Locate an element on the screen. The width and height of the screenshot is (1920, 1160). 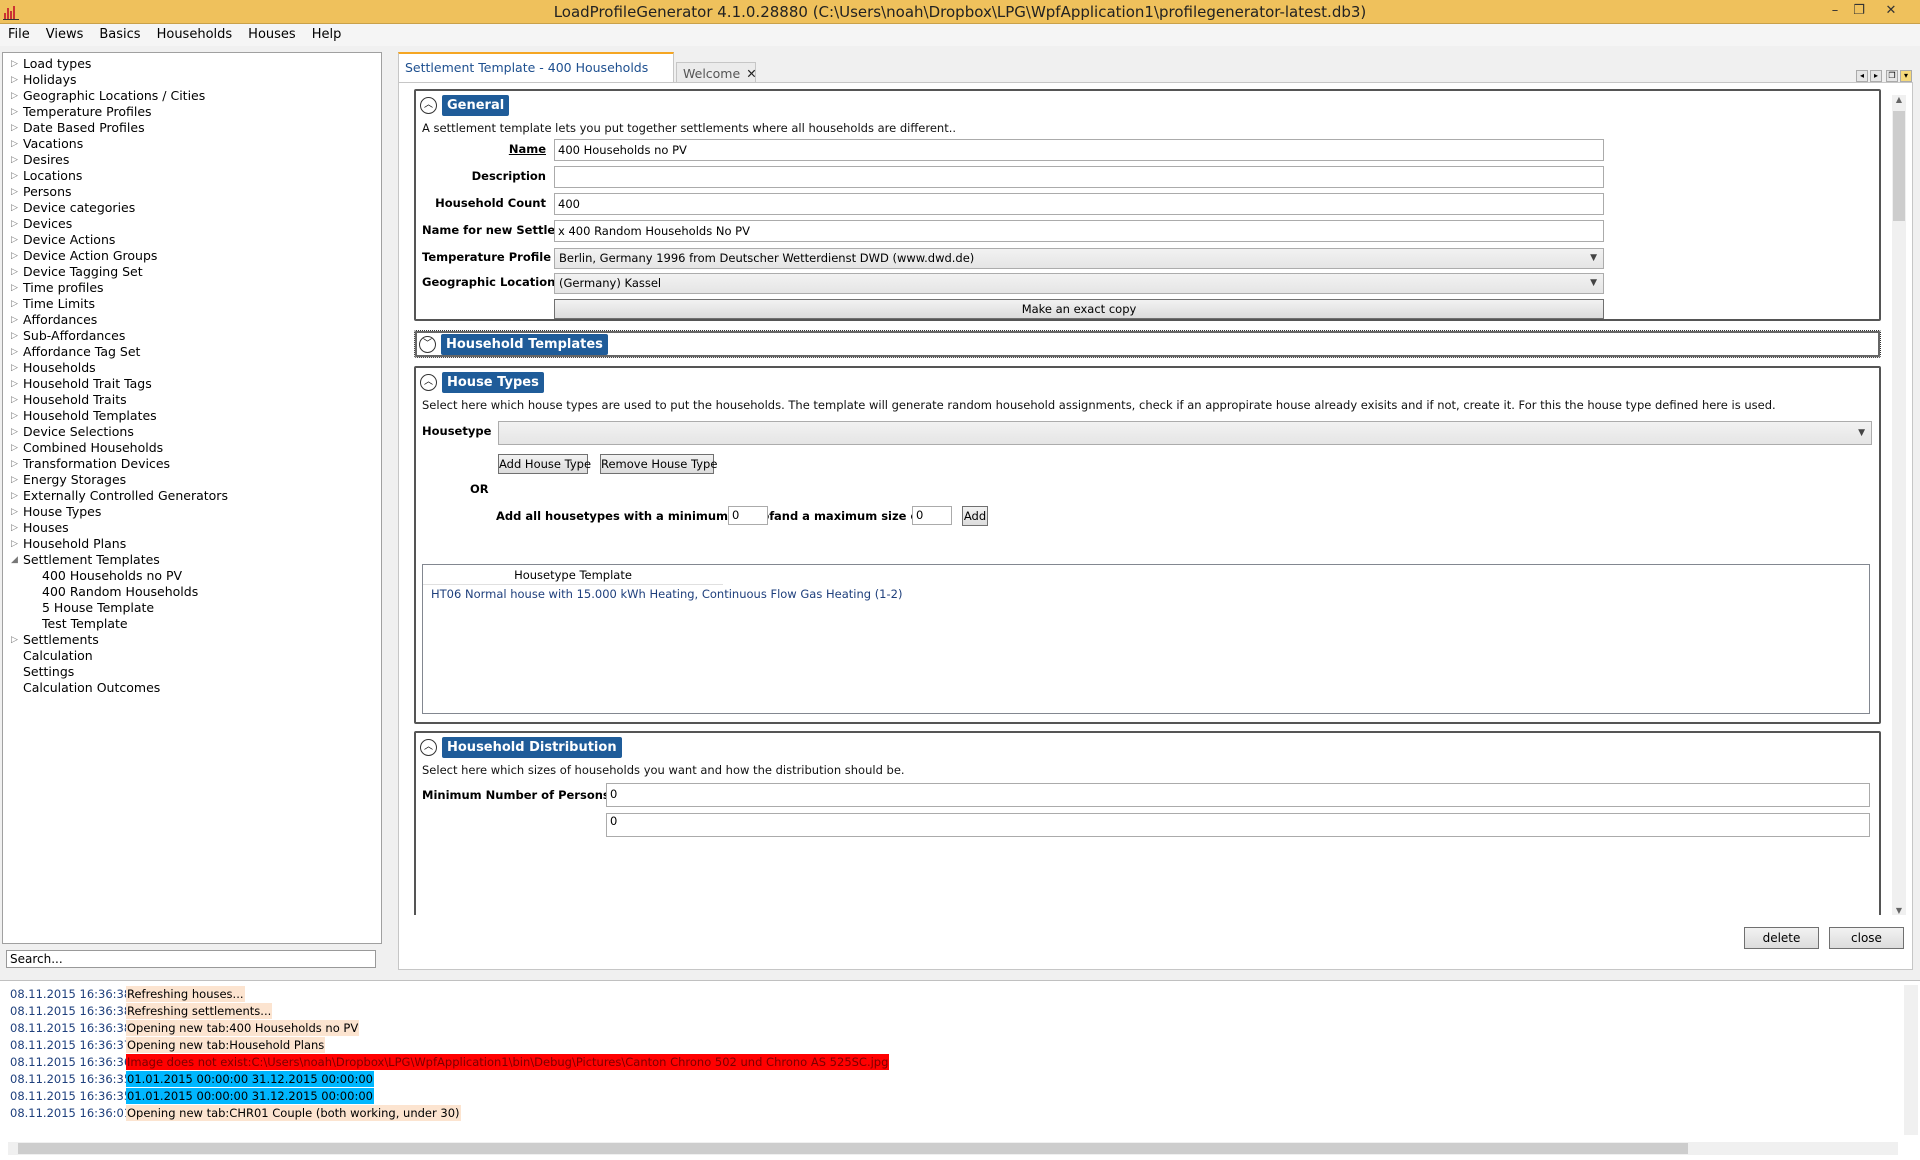
housetype-template-column-header: Housetype Template is located at coordinates (573, 575).